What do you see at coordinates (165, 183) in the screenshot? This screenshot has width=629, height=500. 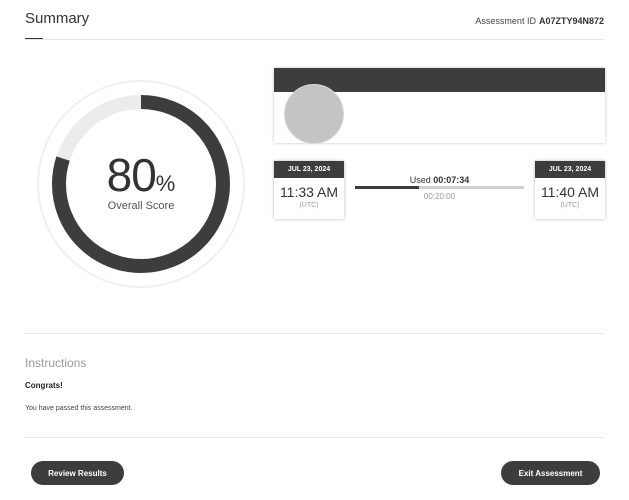 I see `score-percent-sign: %` at bounding box center [165, 183].